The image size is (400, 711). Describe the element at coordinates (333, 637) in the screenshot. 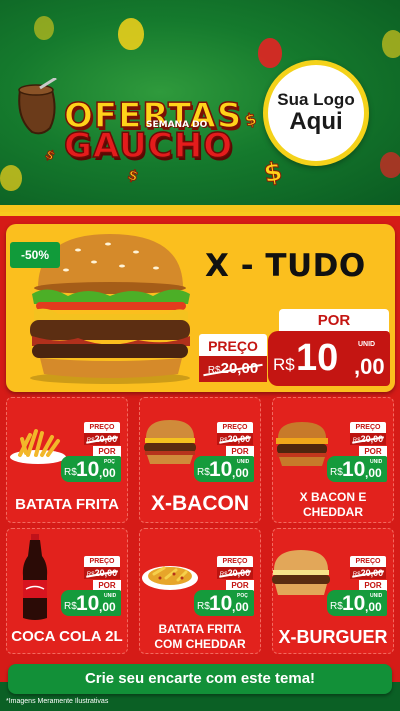

I see `product-name: X-BURGUER` at that location.